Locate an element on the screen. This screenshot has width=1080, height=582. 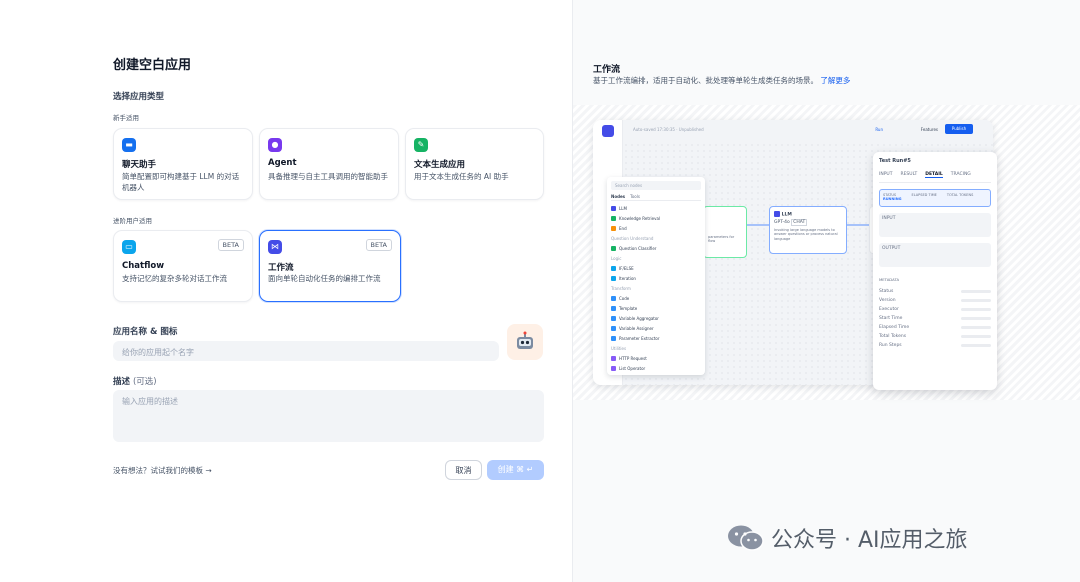
choose-type-label: 选择应用类型 is located at coordinates (139, 97).